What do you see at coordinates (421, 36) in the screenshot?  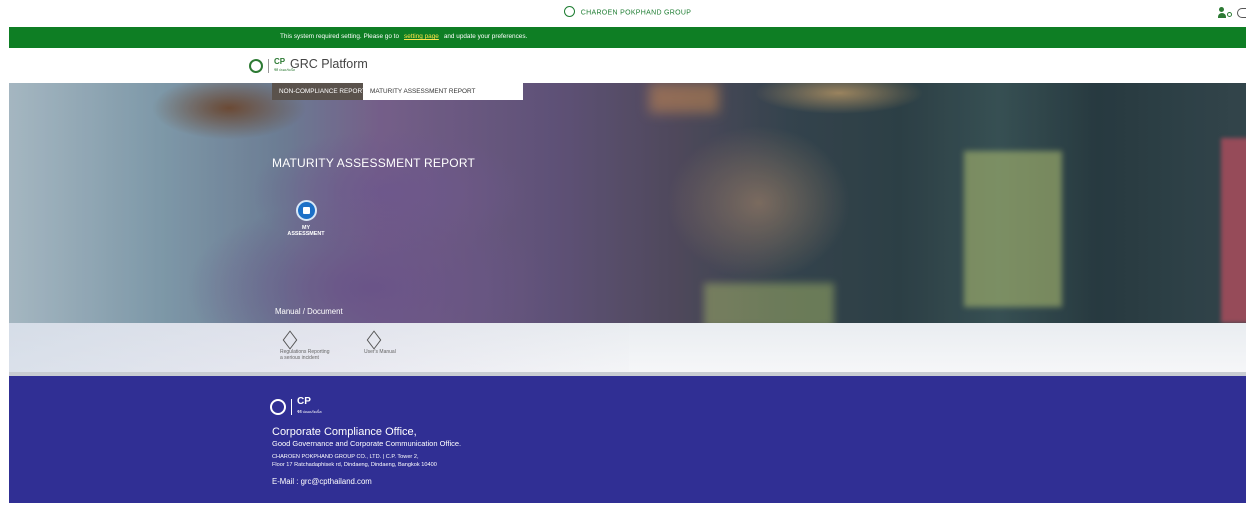 I see `setting-page-link: setting page` at bounding box center [421, 36].